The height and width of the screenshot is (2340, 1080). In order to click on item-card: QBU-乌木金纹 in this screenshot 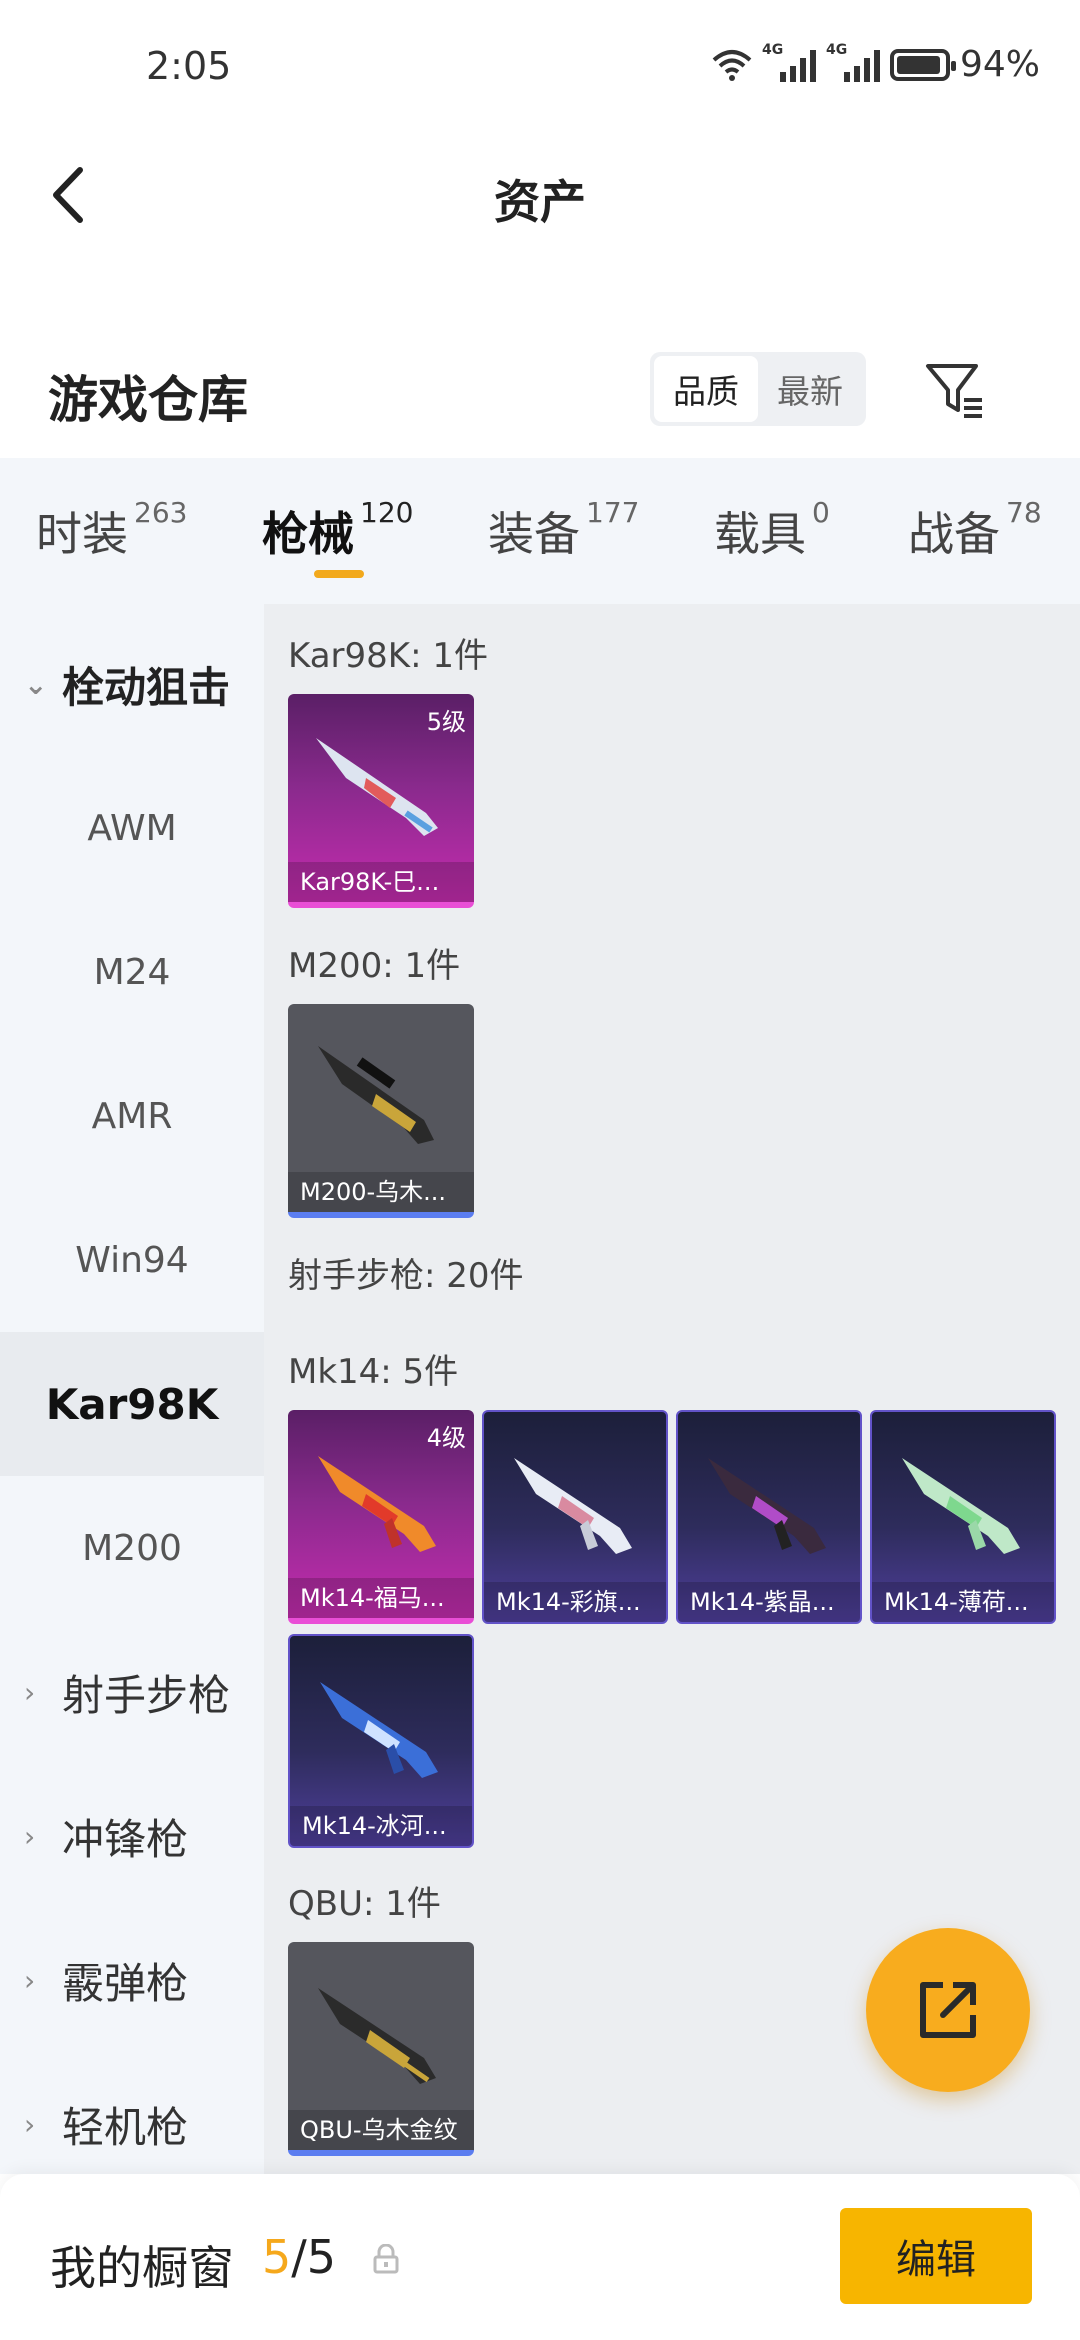, I will do `click(381, 2049)`.